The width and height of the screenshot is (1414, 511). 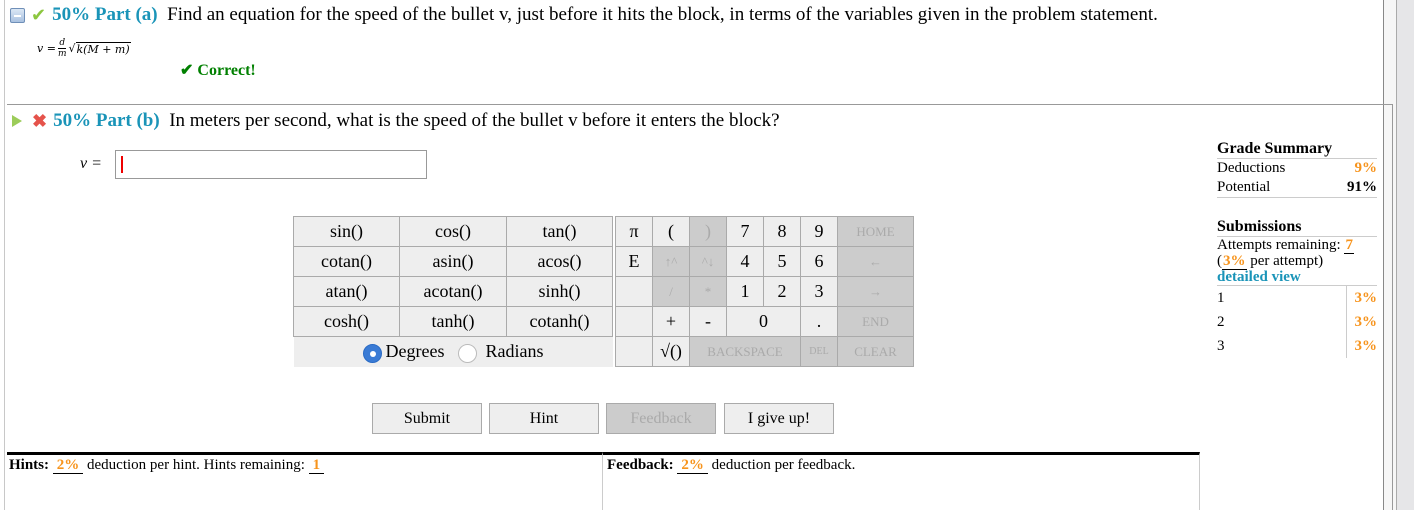 I want to click on key-home: HOME, so click(x=875, y=231).